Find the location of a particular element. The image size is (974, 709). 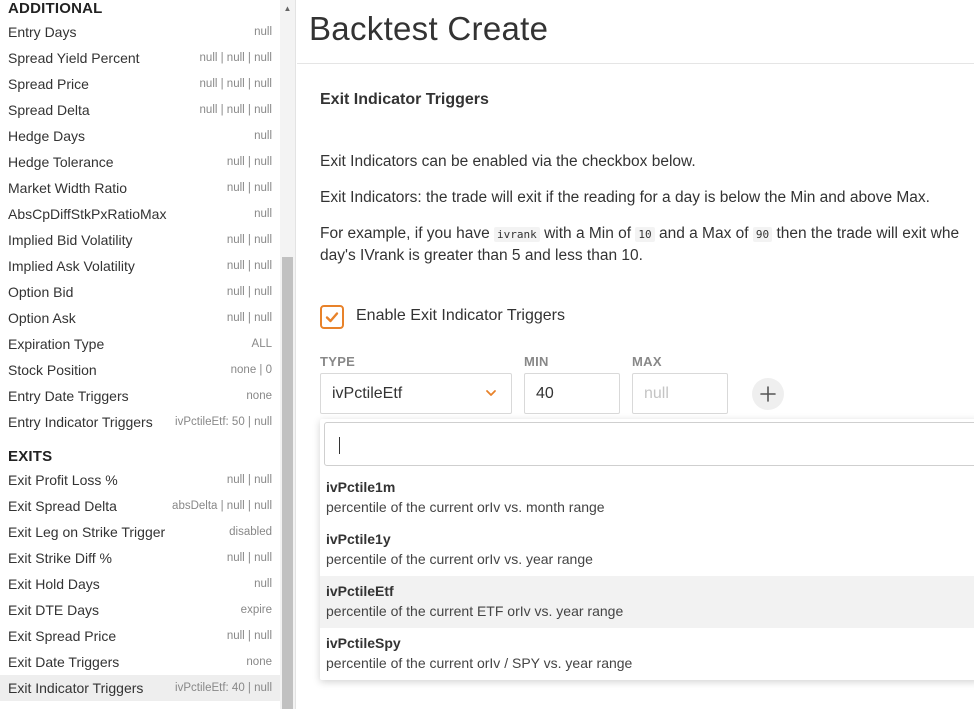

sidebar-item-market-width-ratio: Market Width Ratio null | null is located at coordinates (140, 188).